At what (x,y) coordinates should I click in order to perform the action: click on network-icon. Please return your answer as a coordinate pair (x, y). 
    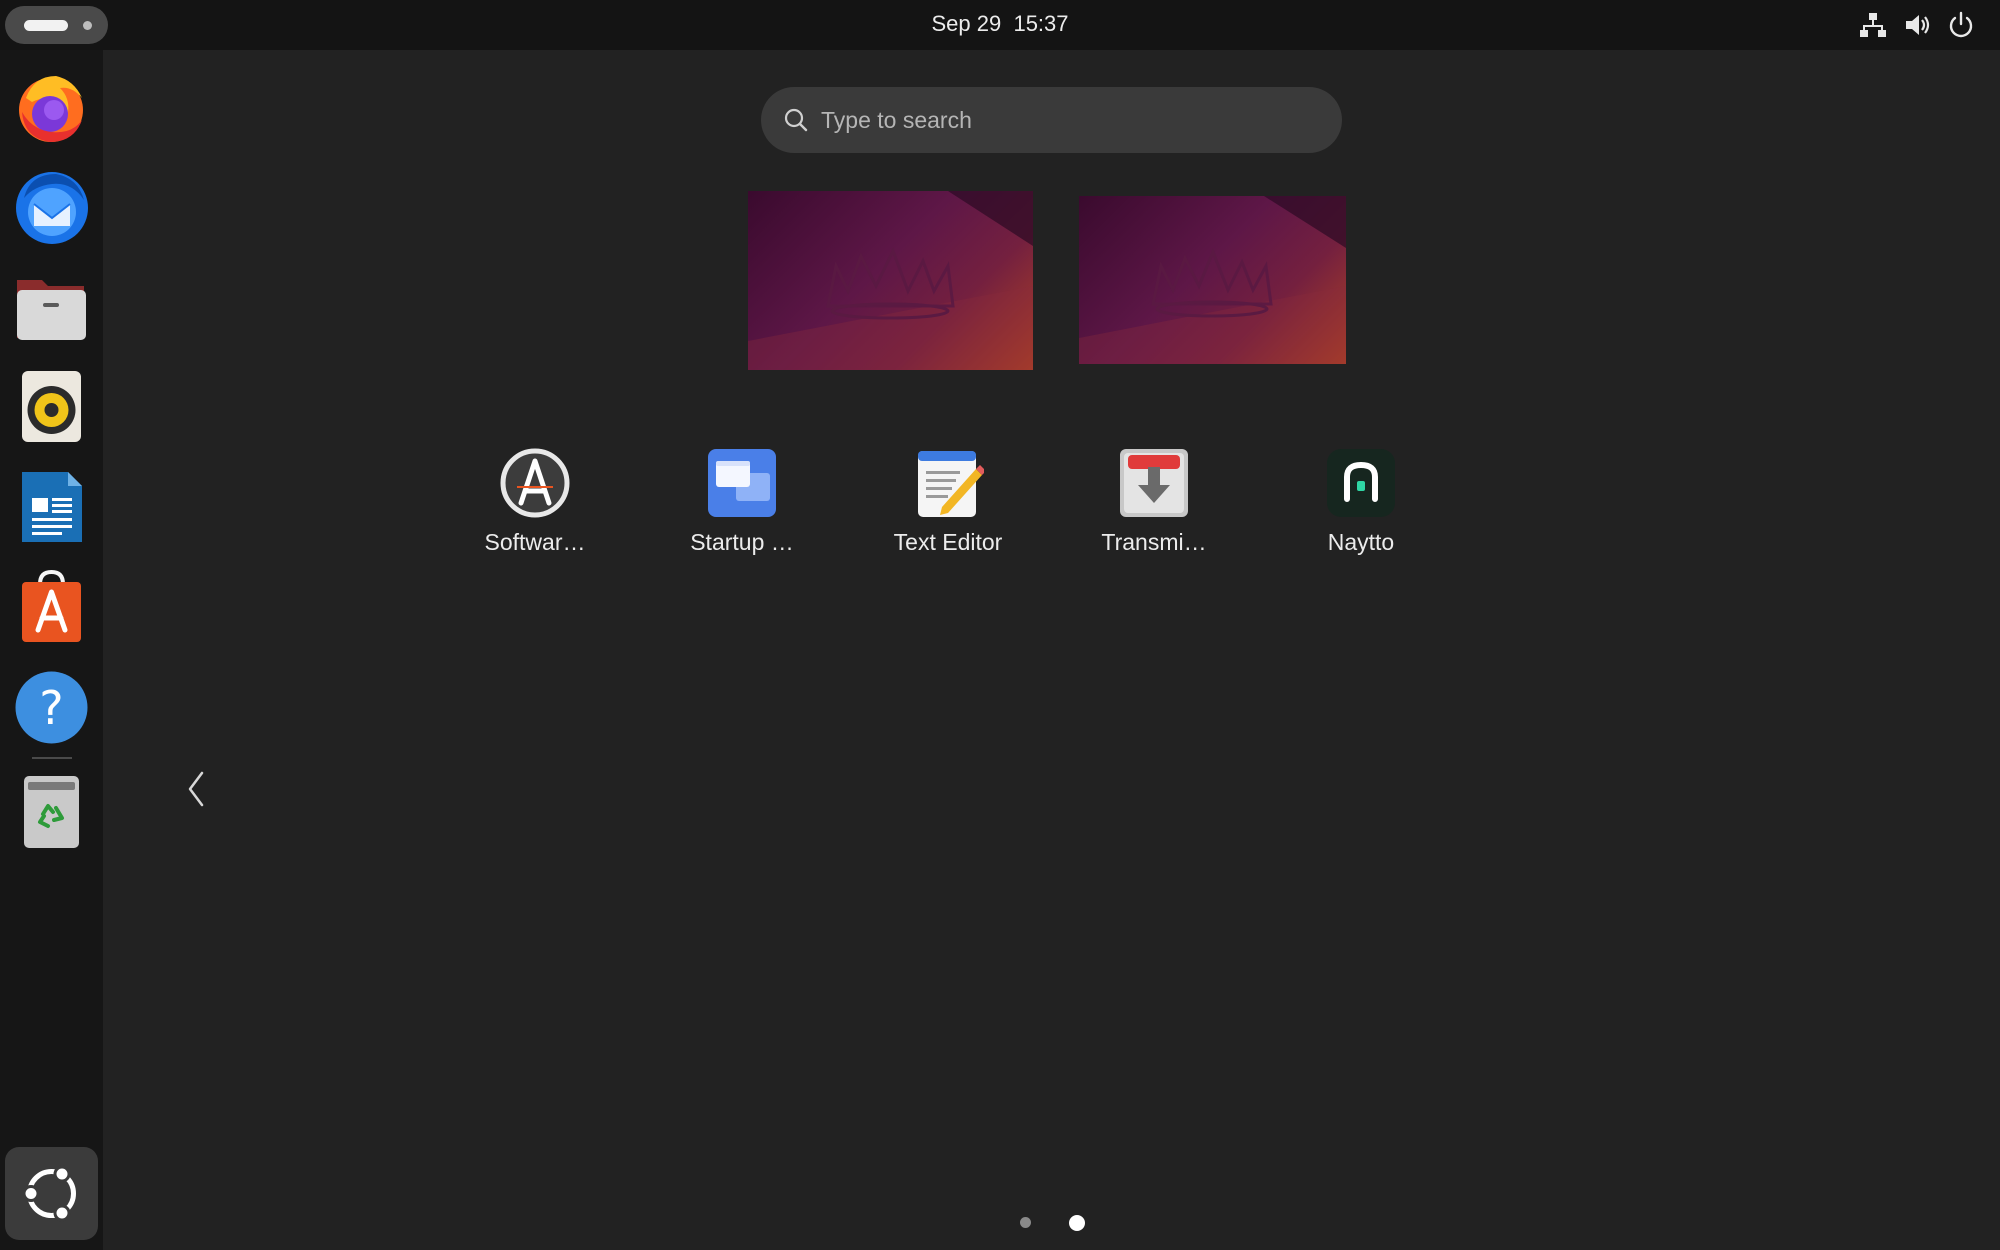
    Looking at the image, I should click on (1873, 25).